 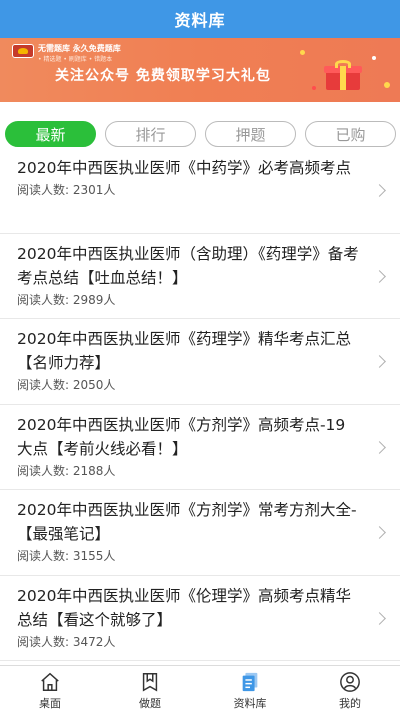 What do you see at coordinates (66, 190) in the screenshot?
I see `item-read-count: 阅读人数: 2301人` at bounding box center [66, 190].